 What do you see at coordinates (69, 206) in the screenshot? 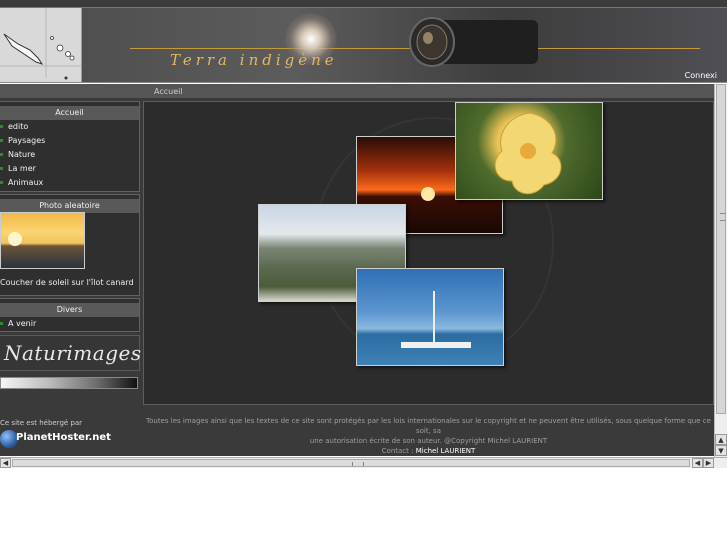
I see `random-photo-title: Photo aleatoire` at bounding box center [69, 206].